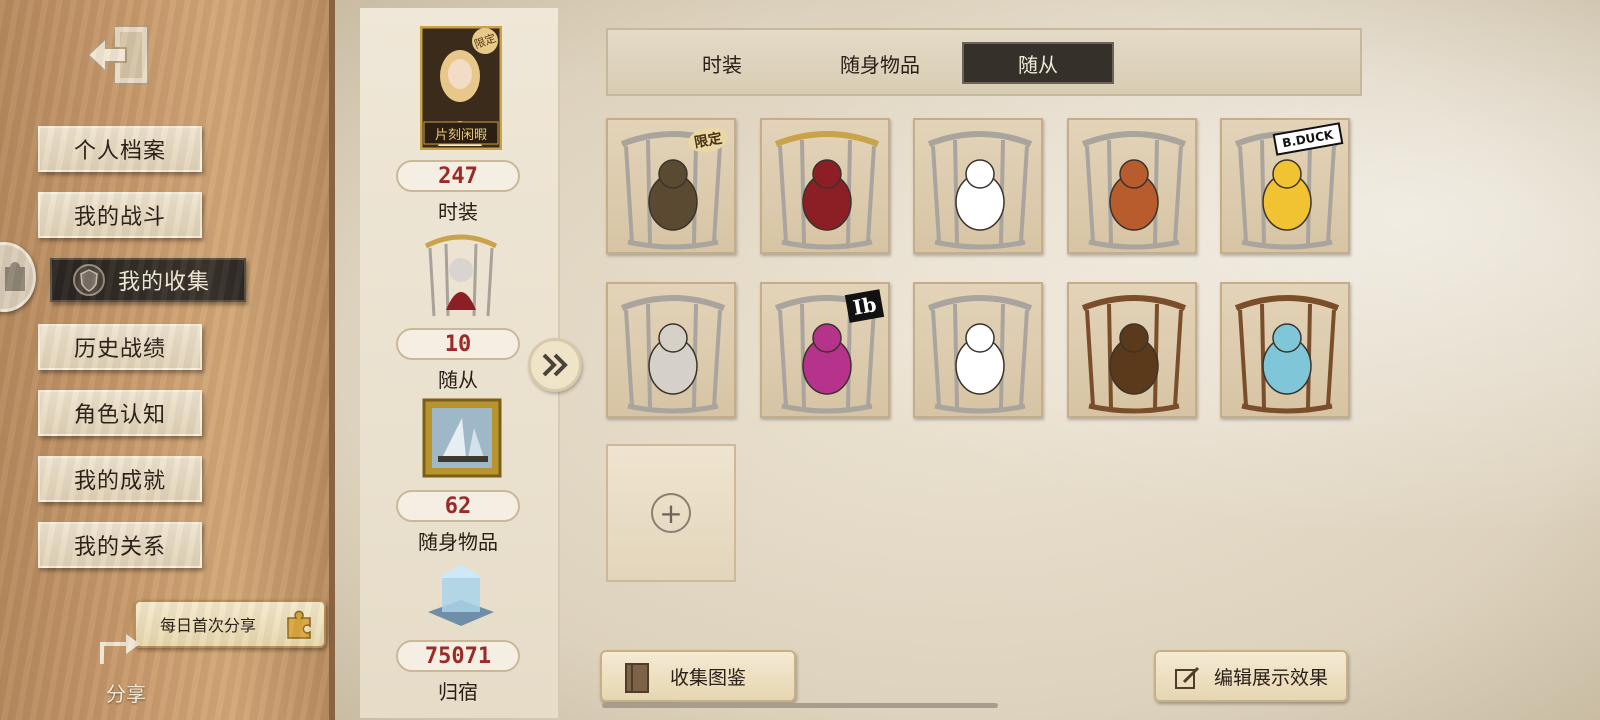 The height and width of the screenshot is (720, 1600). What do you see at coordinates (671, 350) in the screenshot?
I see `pet-cell-elephant-pet` at bounding box center [671, 350].